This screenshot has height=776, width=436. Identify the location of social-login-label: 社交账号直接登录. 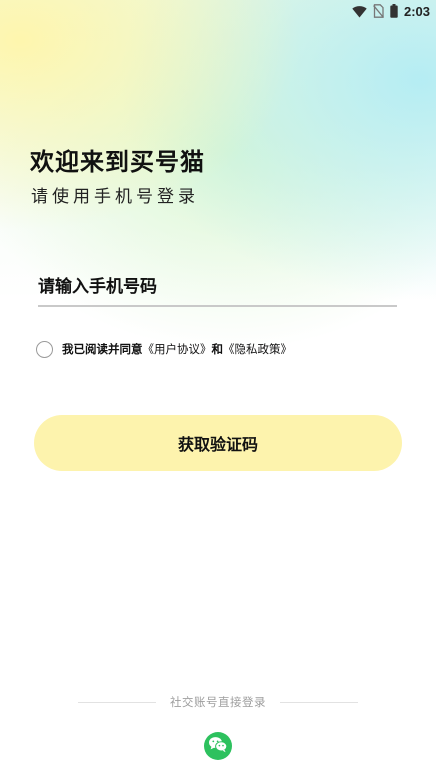
(218, 702).